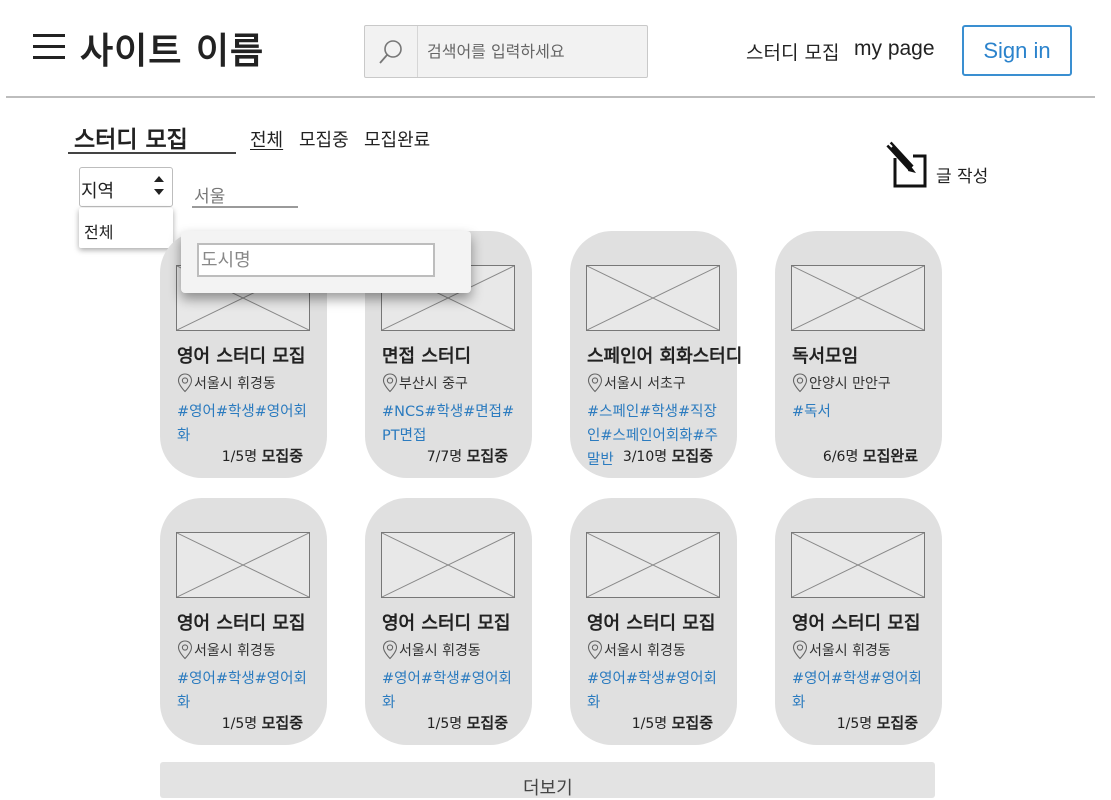 The image size is (1111, 800). Describe the element at coordinates (245, 193) in the screenshot. I see `city-field: 서울` at that location.